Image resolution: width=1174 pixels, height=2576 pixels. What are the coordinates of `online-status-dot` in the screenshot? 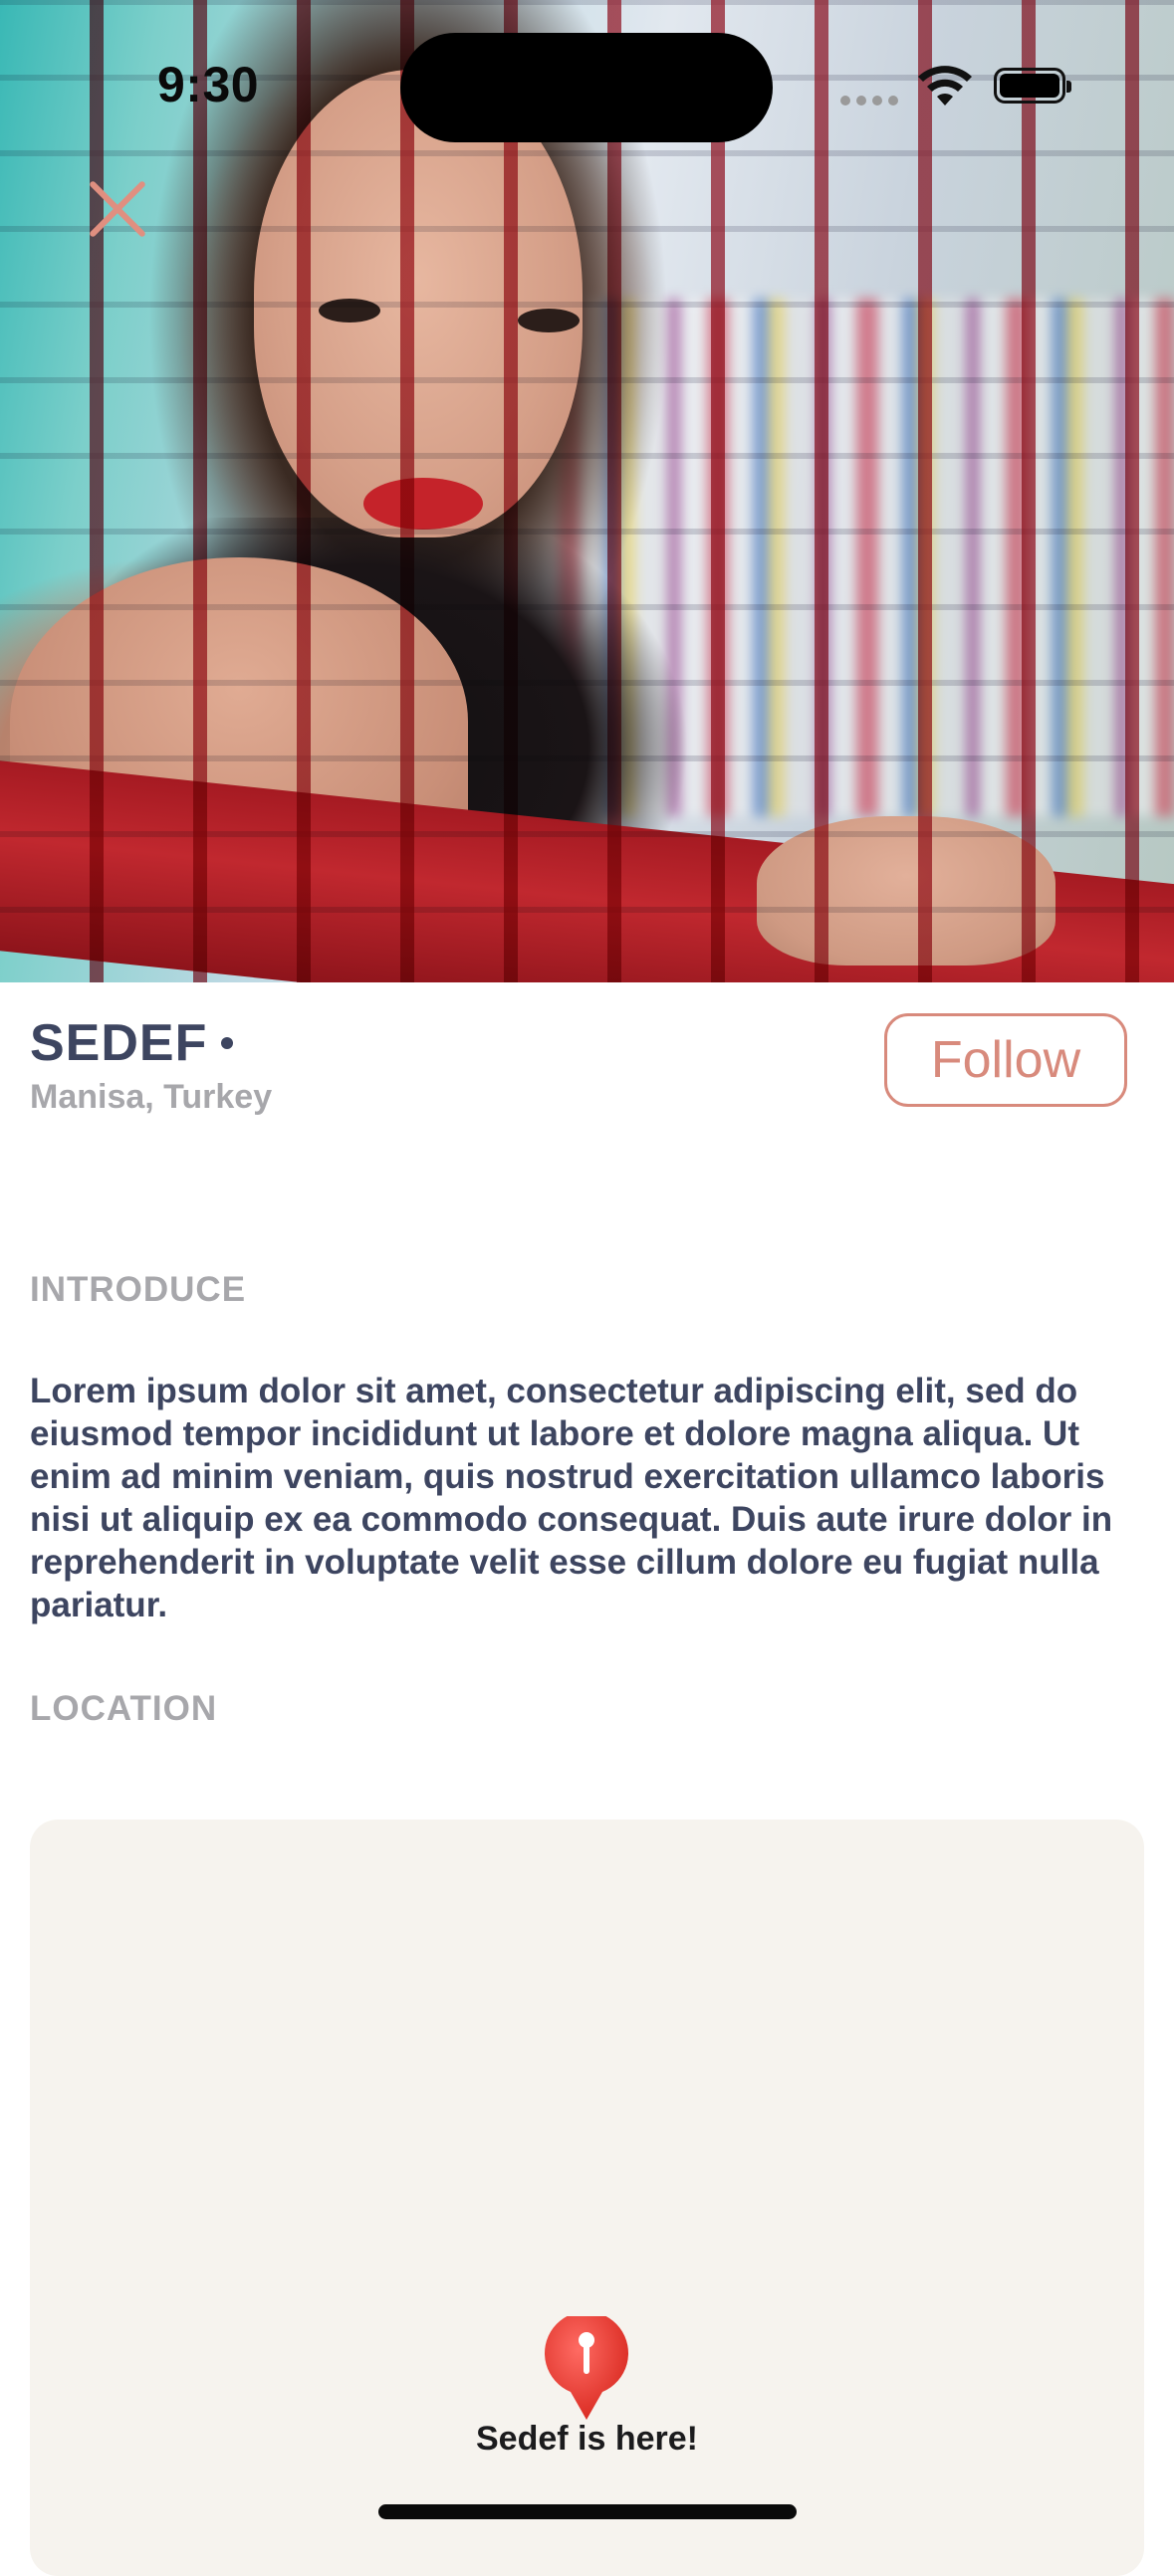 It's located at (227, 1043).